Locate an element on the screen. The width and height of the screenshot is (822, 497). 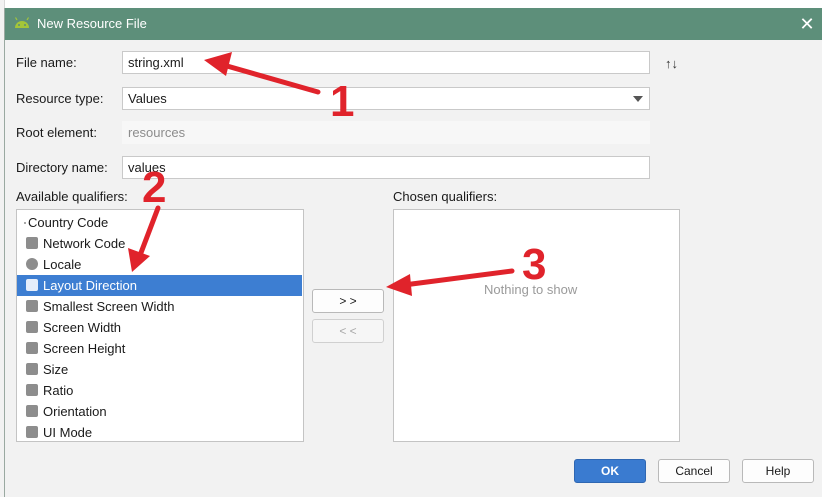
chevron-down-icon is located at coordinates (638, 99).